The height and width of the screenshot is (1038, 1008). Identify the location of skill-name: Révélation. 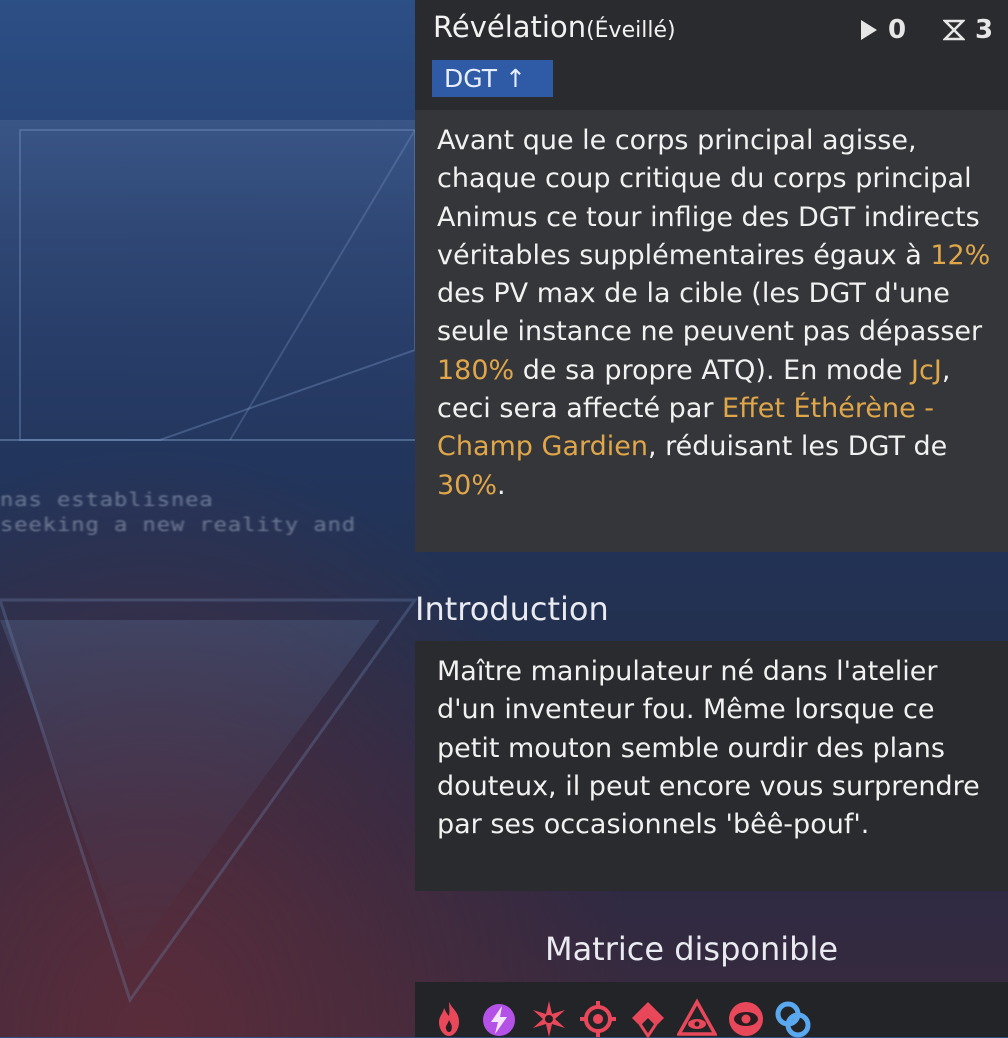
(510, 27).